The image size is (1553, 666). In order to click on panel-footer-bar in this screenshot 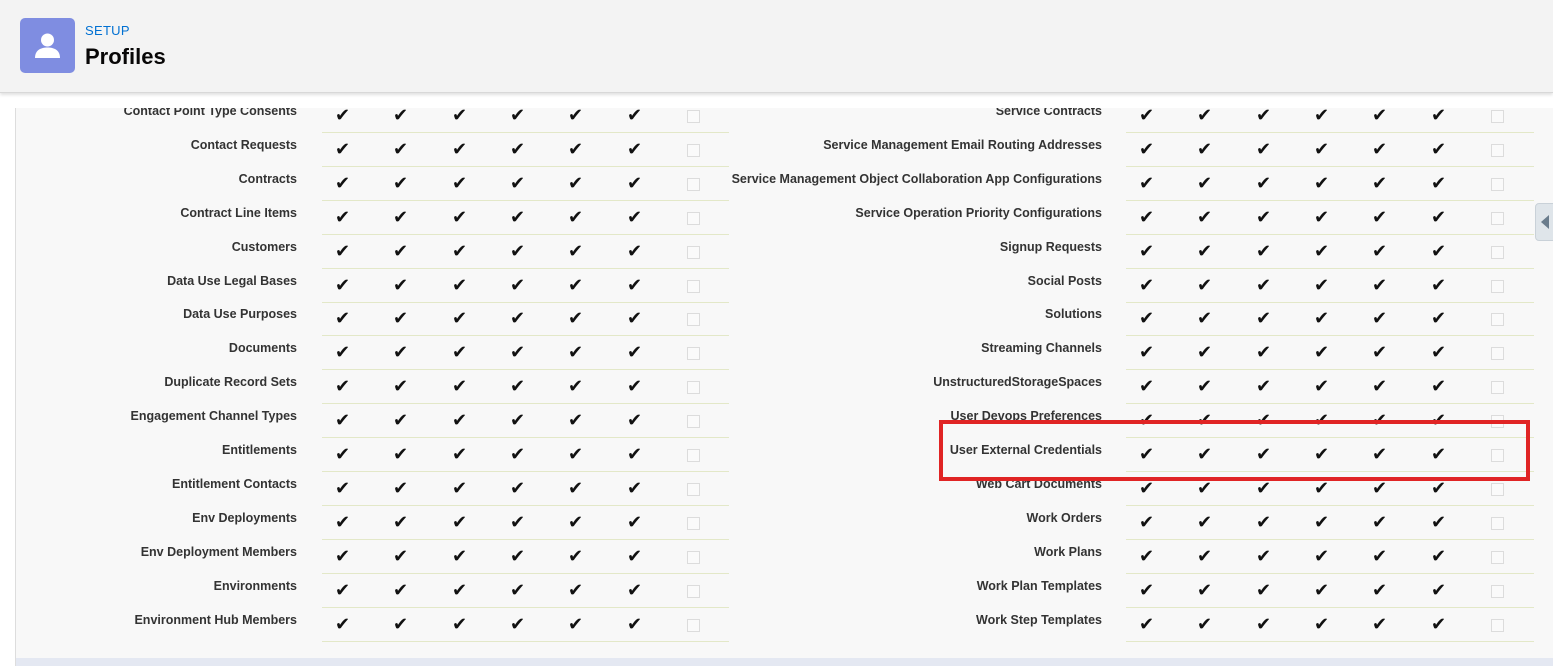, I will do `click(784, 662)`.